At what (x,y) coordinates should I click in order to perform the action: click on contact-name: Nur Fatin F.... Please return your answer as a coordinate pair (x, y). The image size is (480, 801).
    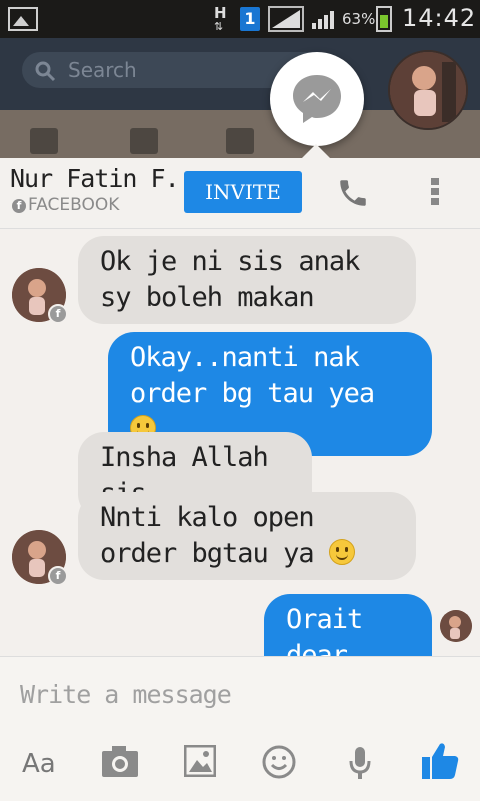
    Looking at the image, I should click on (109, 178).